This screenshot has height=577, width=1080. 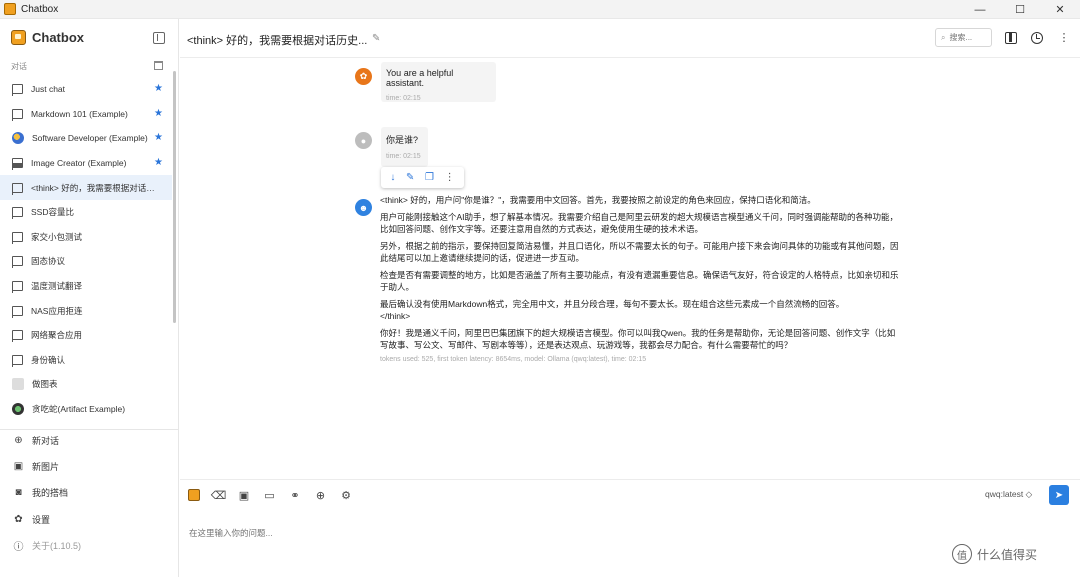 I want to click on title-bar: Chatbox — ☐ ✕, so click(x=540, y=9).